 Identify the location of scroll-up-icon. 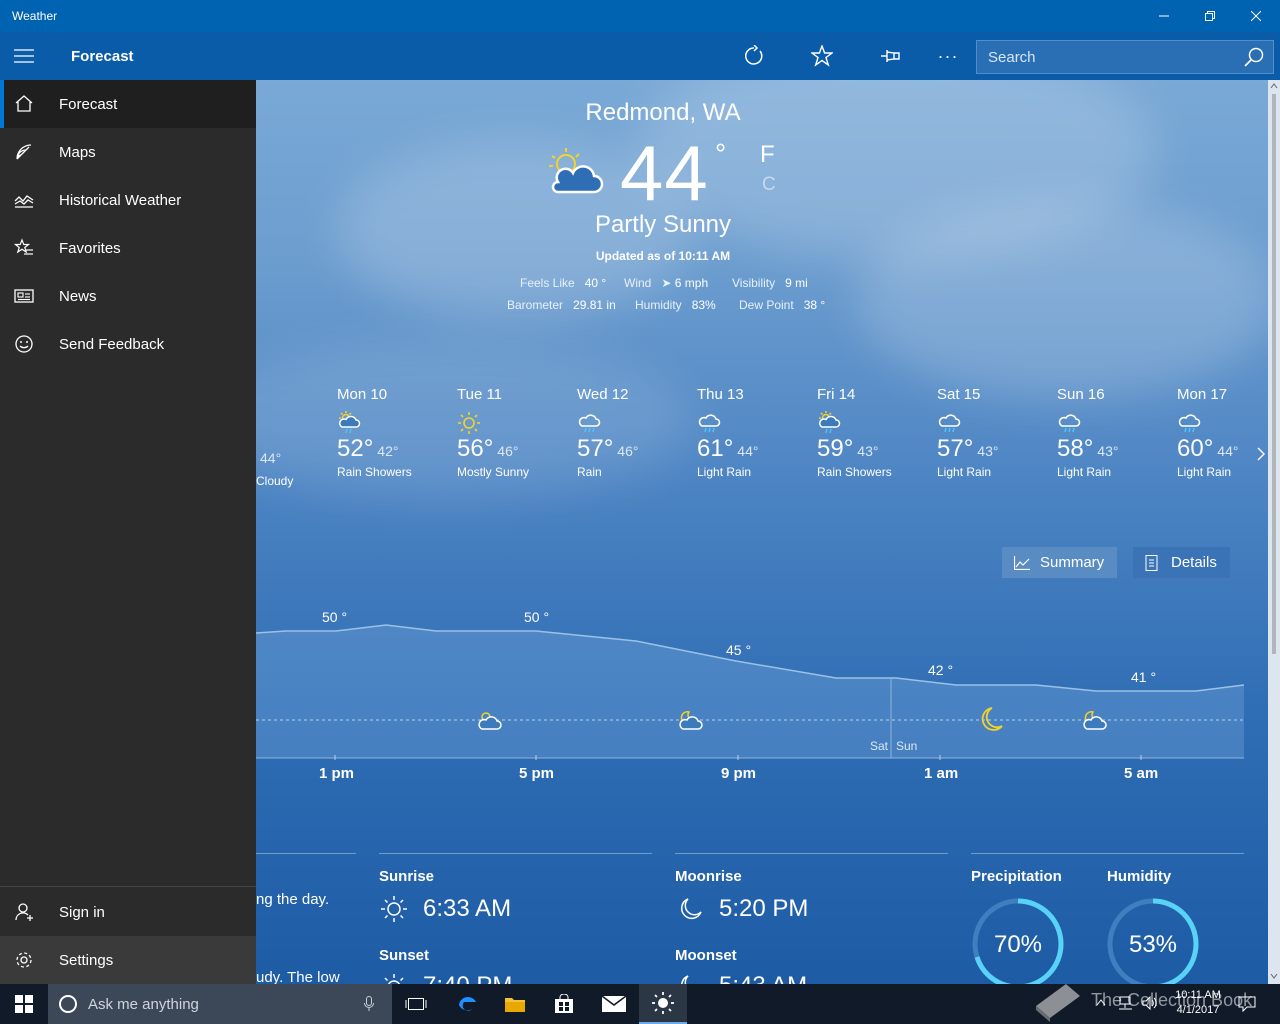
(1274, 86).